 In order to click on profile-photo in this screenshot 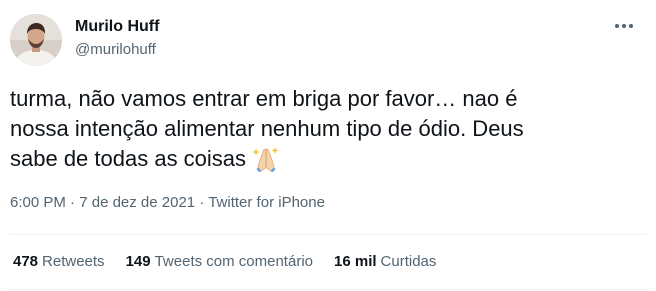, I will do `click(36, 40)`.